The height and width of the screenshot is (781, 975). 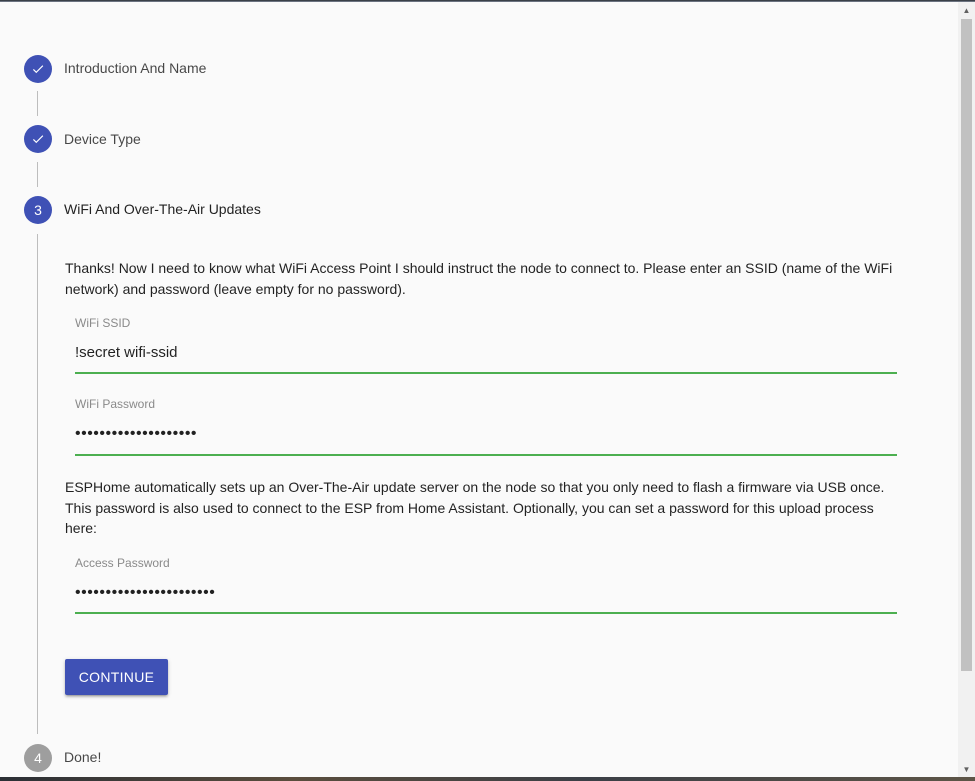 What do you see at coordinates (116, 677) in the screenshot?
I see `continue-button: CONTINUE` at bounding box center [116, 677].